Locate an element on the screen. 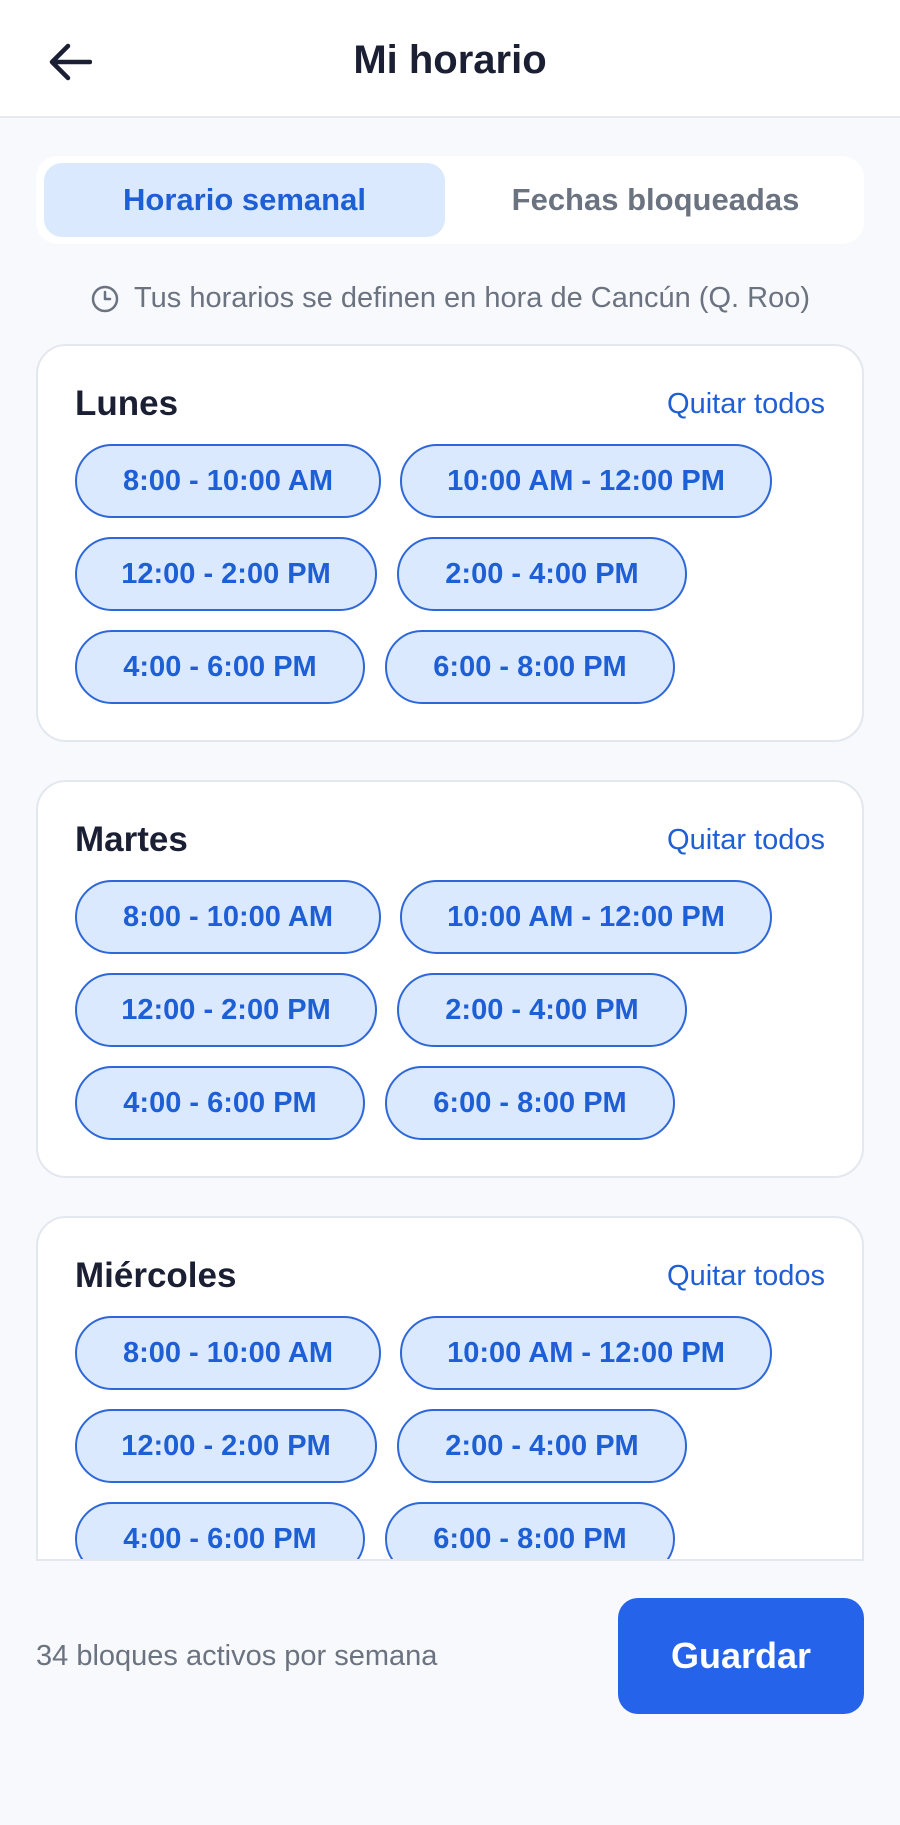 The height and width of the screenshot is (1825, 900). day-name: Miércoles is located at coordinates (156, 1275).